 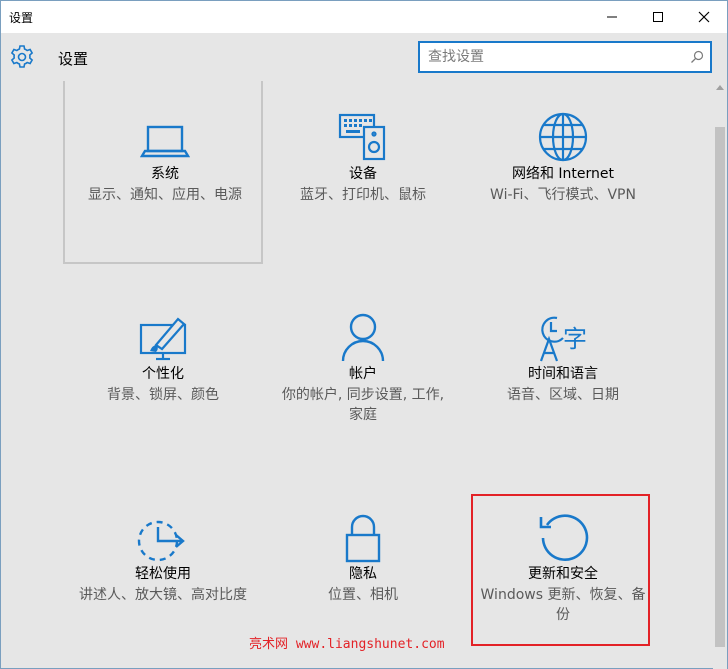 I want to click on ease-of-access-icon, so click(x=161, y=541).